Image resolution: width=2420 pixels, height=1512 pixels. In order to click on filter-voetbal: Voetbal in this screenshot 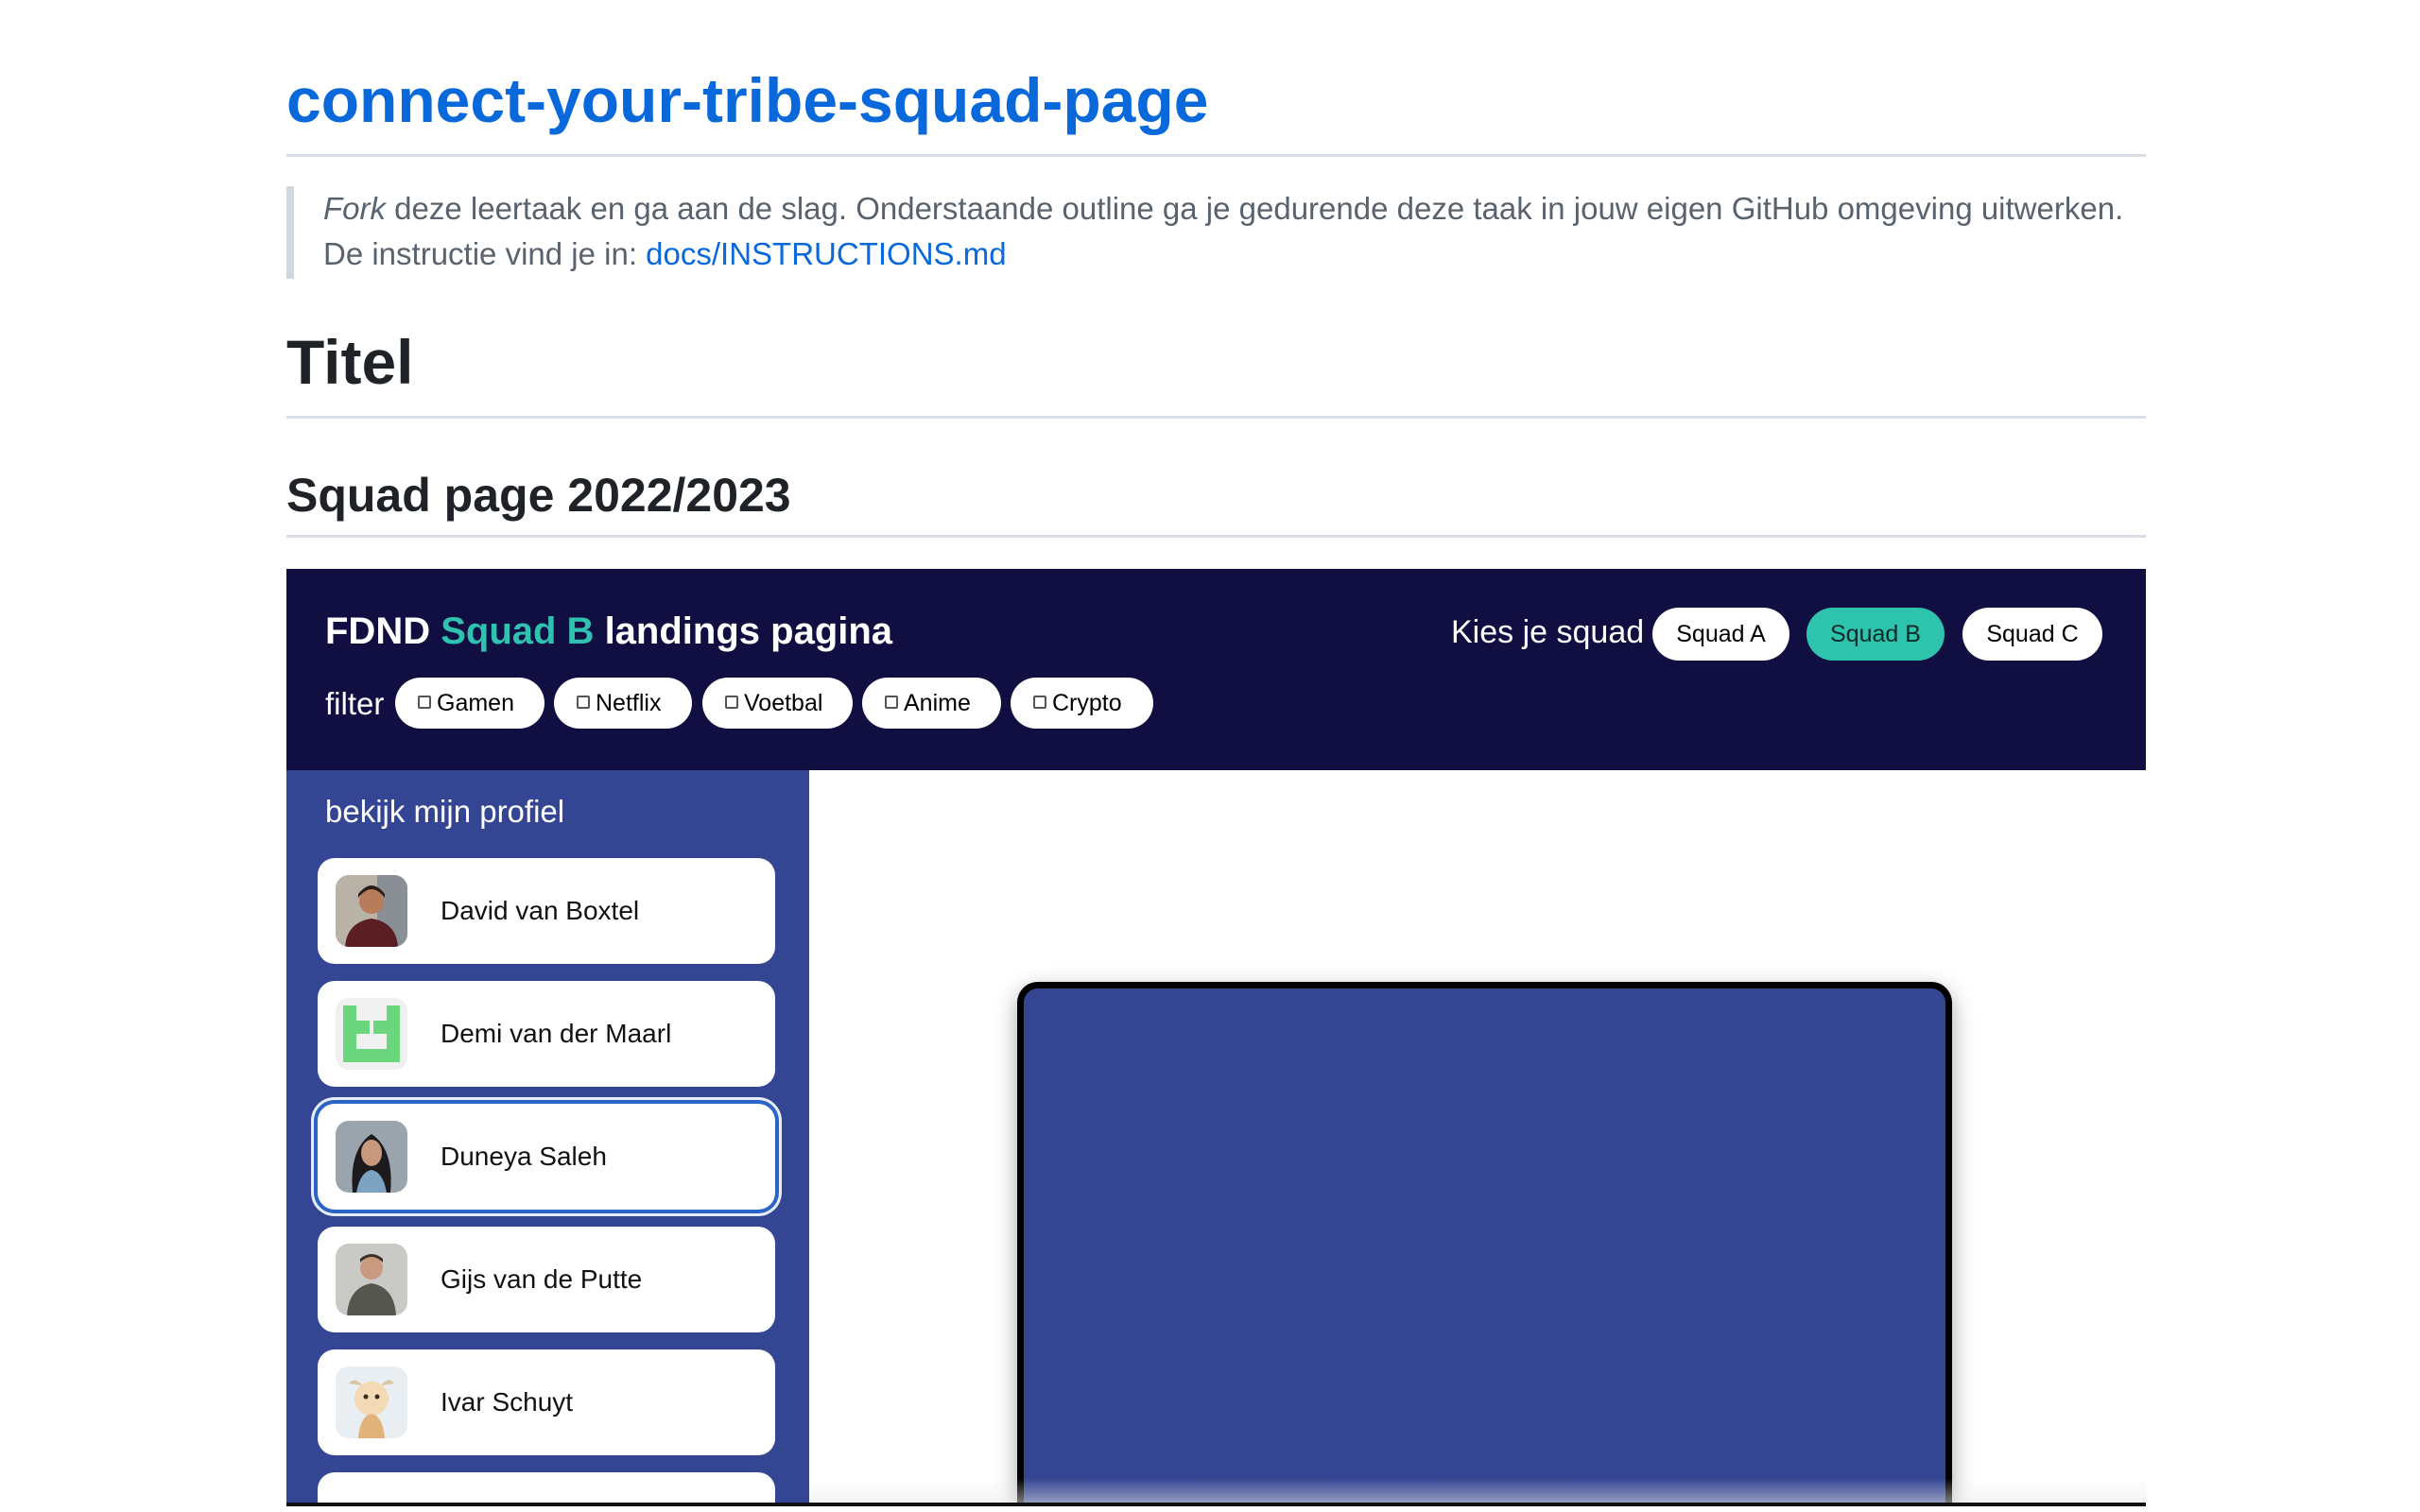, I will do `click(777, 703)`.